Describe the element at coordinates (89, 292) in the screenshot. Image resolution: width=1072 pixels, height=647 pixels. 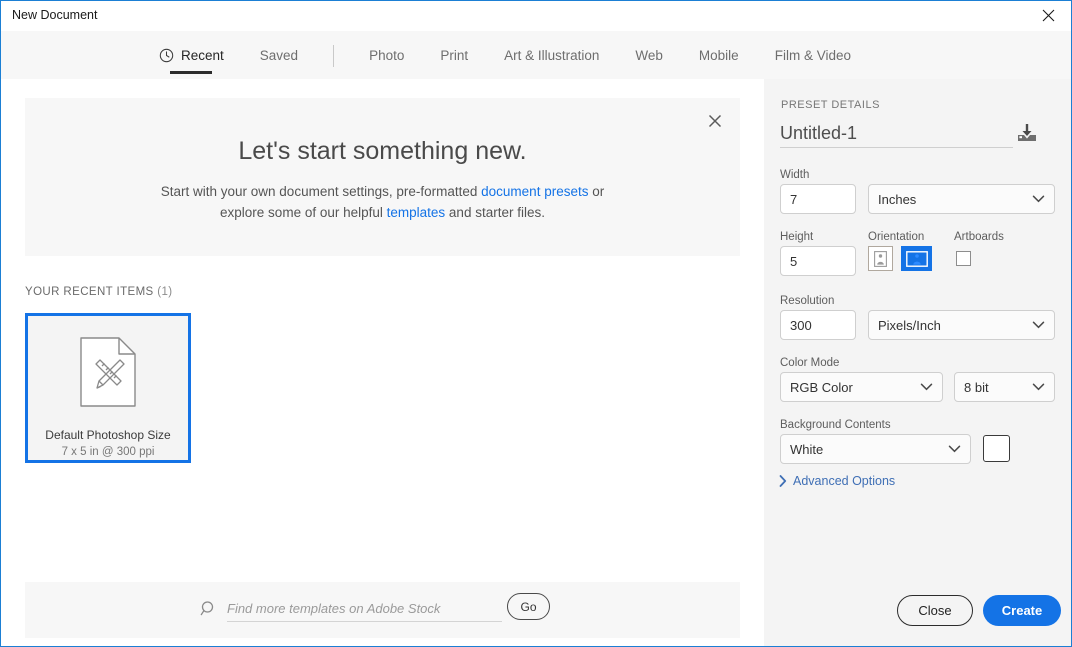
I see `recent-items-heading-label: YOUR RECENT ITEMS` at that location.